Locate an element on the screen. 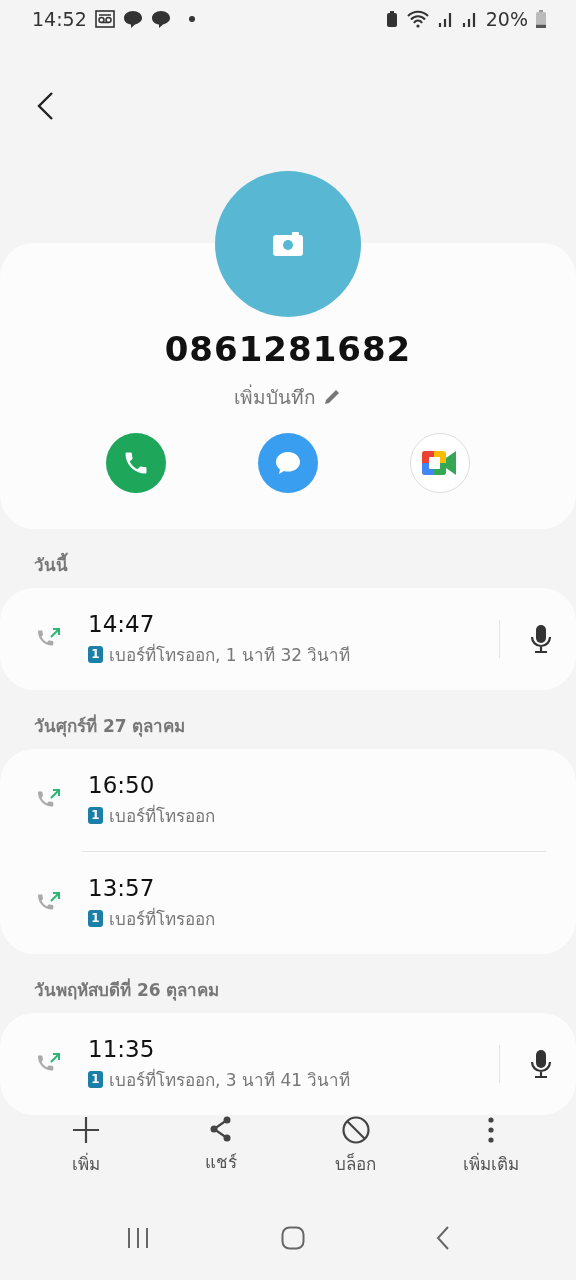  date-header: วันนี้ is located at coordinates (288, 559).